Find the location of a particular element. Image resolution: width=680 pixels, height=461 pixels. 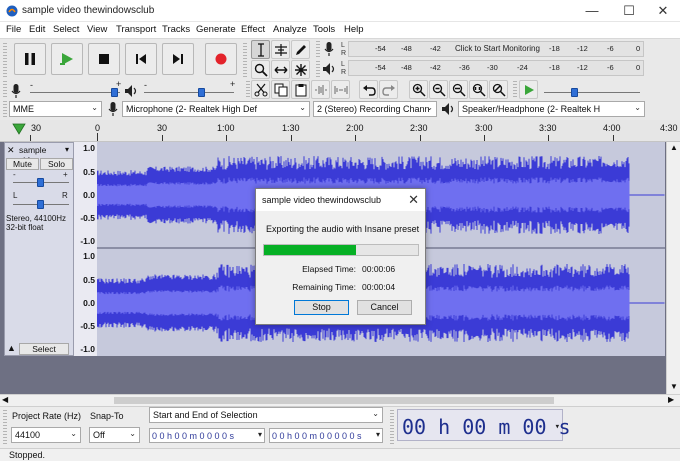

dialog-close-button: ✕ is located at coordinates (413, 200).